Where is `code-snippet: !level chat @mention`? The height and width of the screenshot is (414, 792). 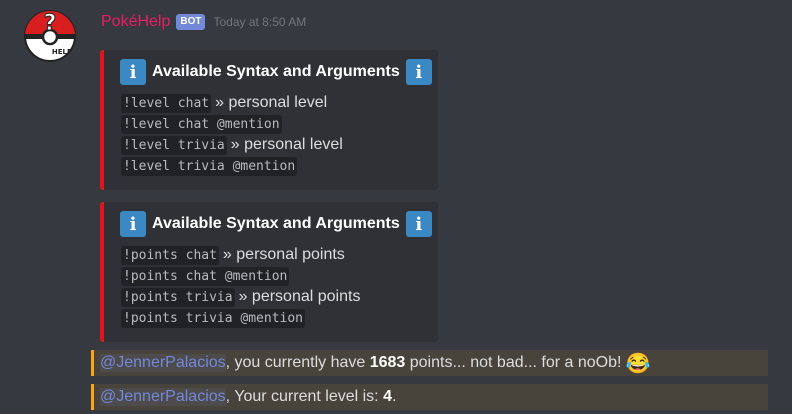 code-snippet: !level chat @mention is located at coordinates (201, 124).